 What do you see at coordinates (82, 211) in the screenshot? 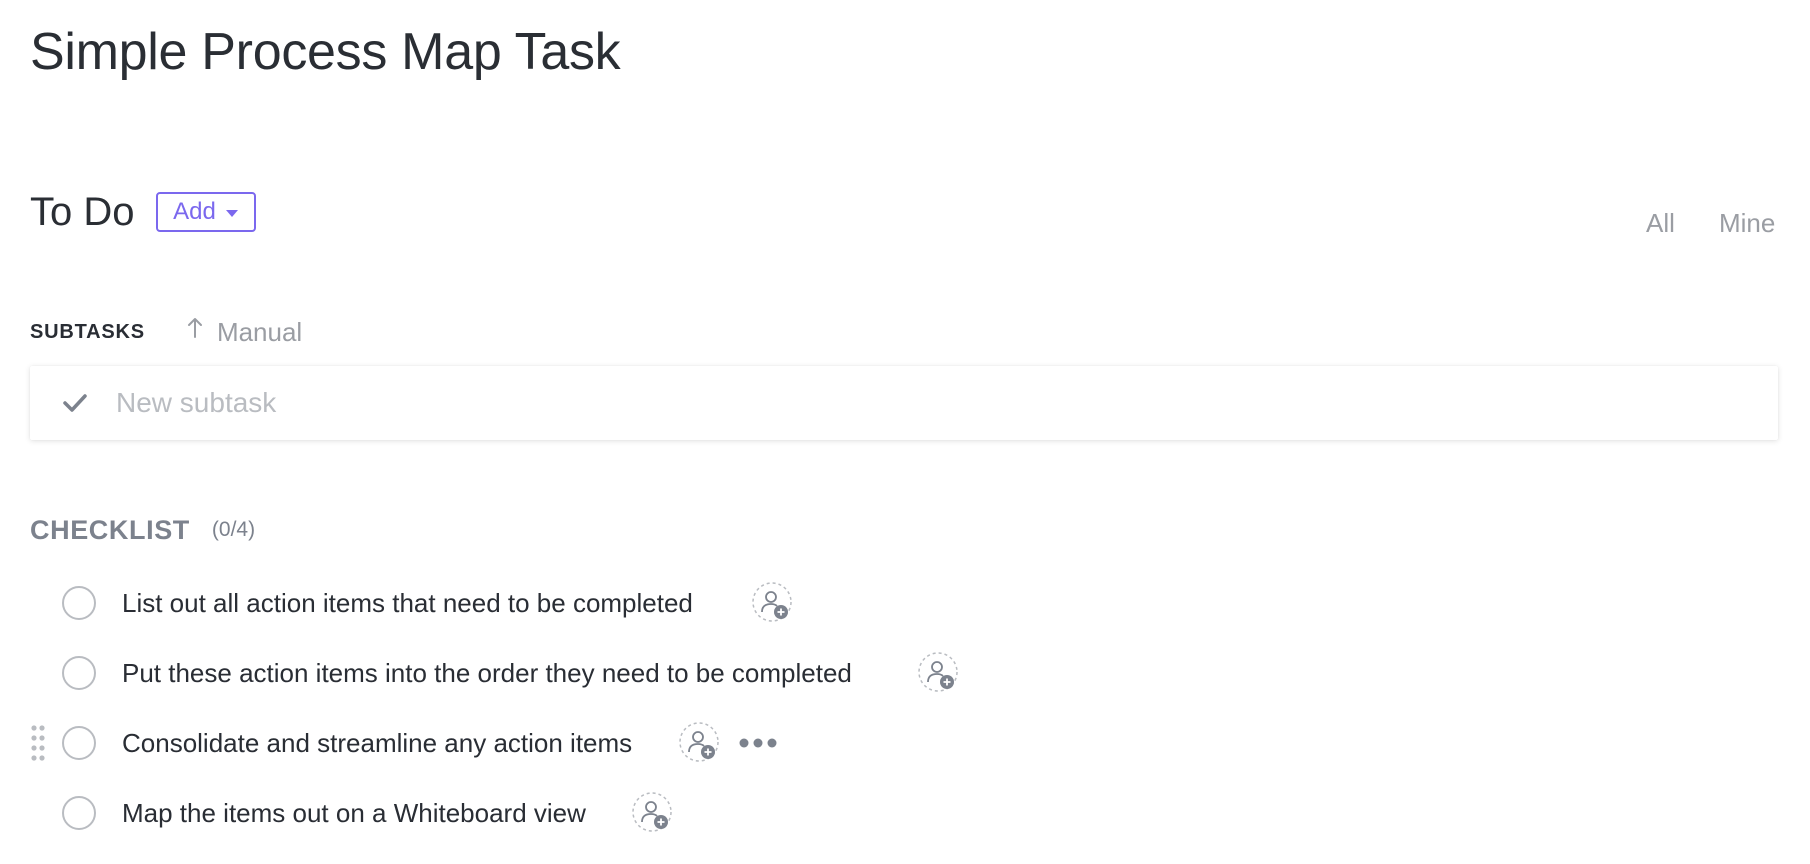
I see `status-label: To Do` at bounding box center [82, 211].